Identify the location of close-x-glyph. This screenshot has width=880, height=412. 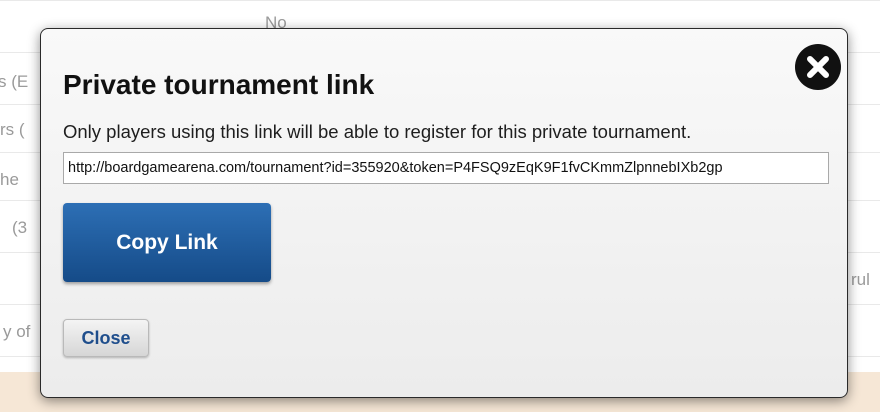
(818, 67).